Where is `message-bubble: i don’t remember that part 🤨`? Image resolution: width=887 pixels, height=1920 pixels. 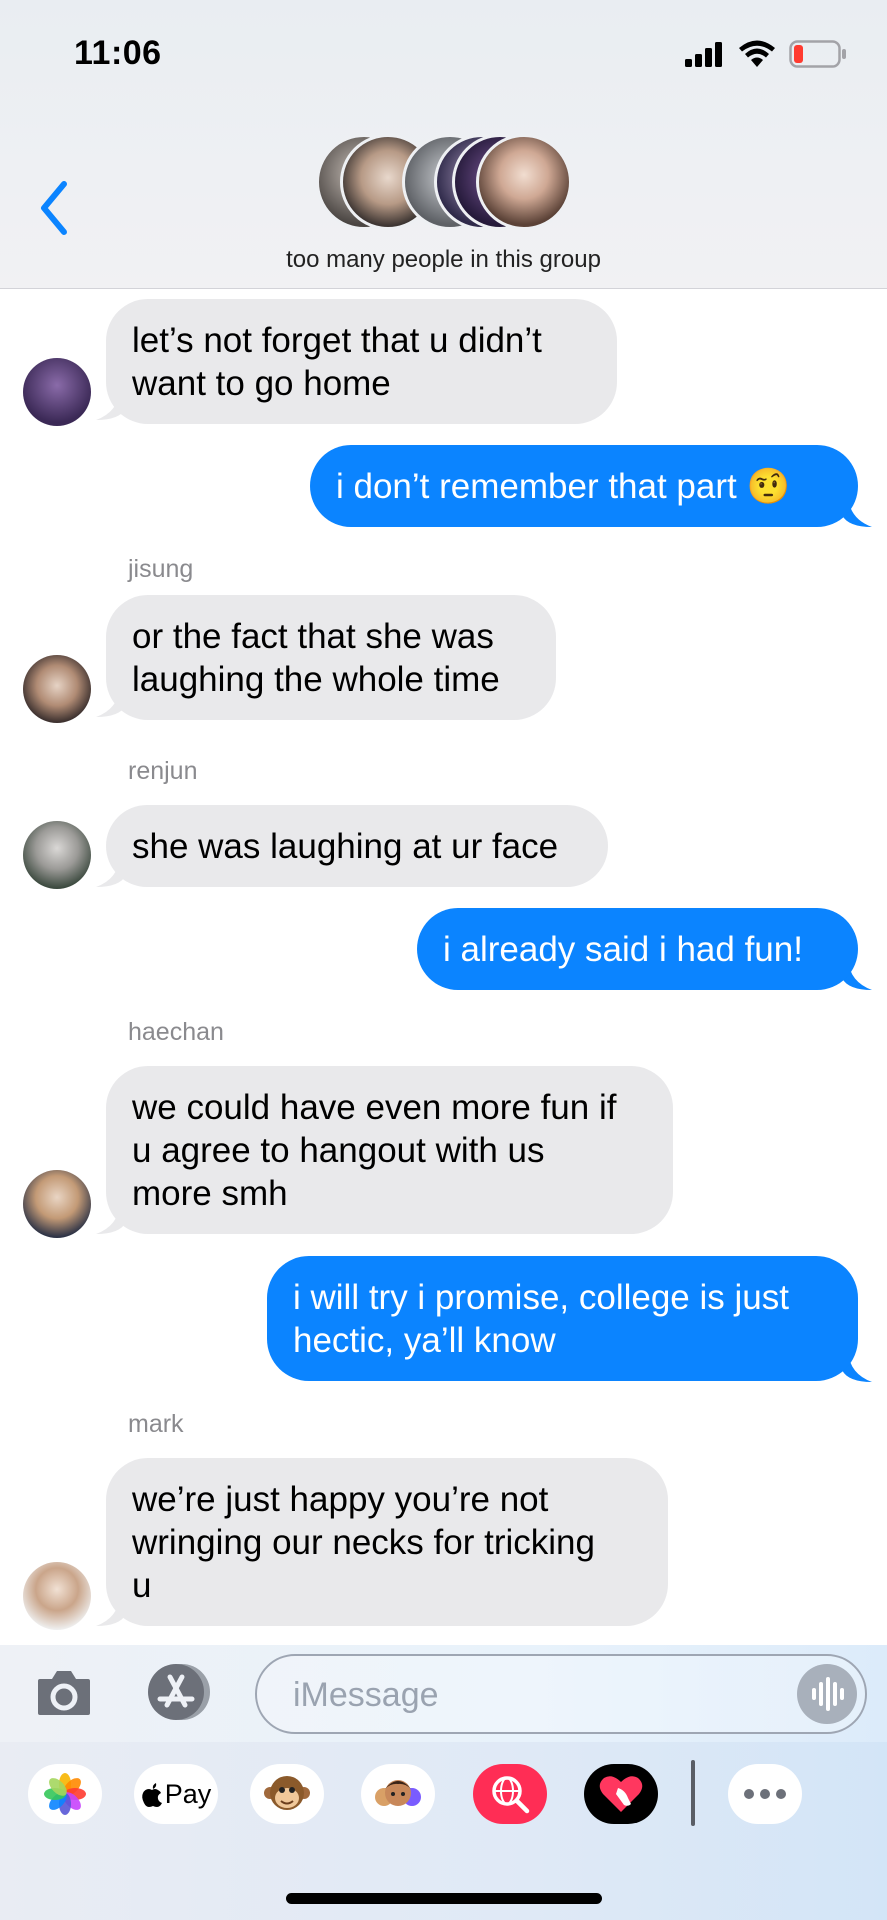 message-bubble: i don’t remember that part 🤨 is located at coordinates (584, 486).